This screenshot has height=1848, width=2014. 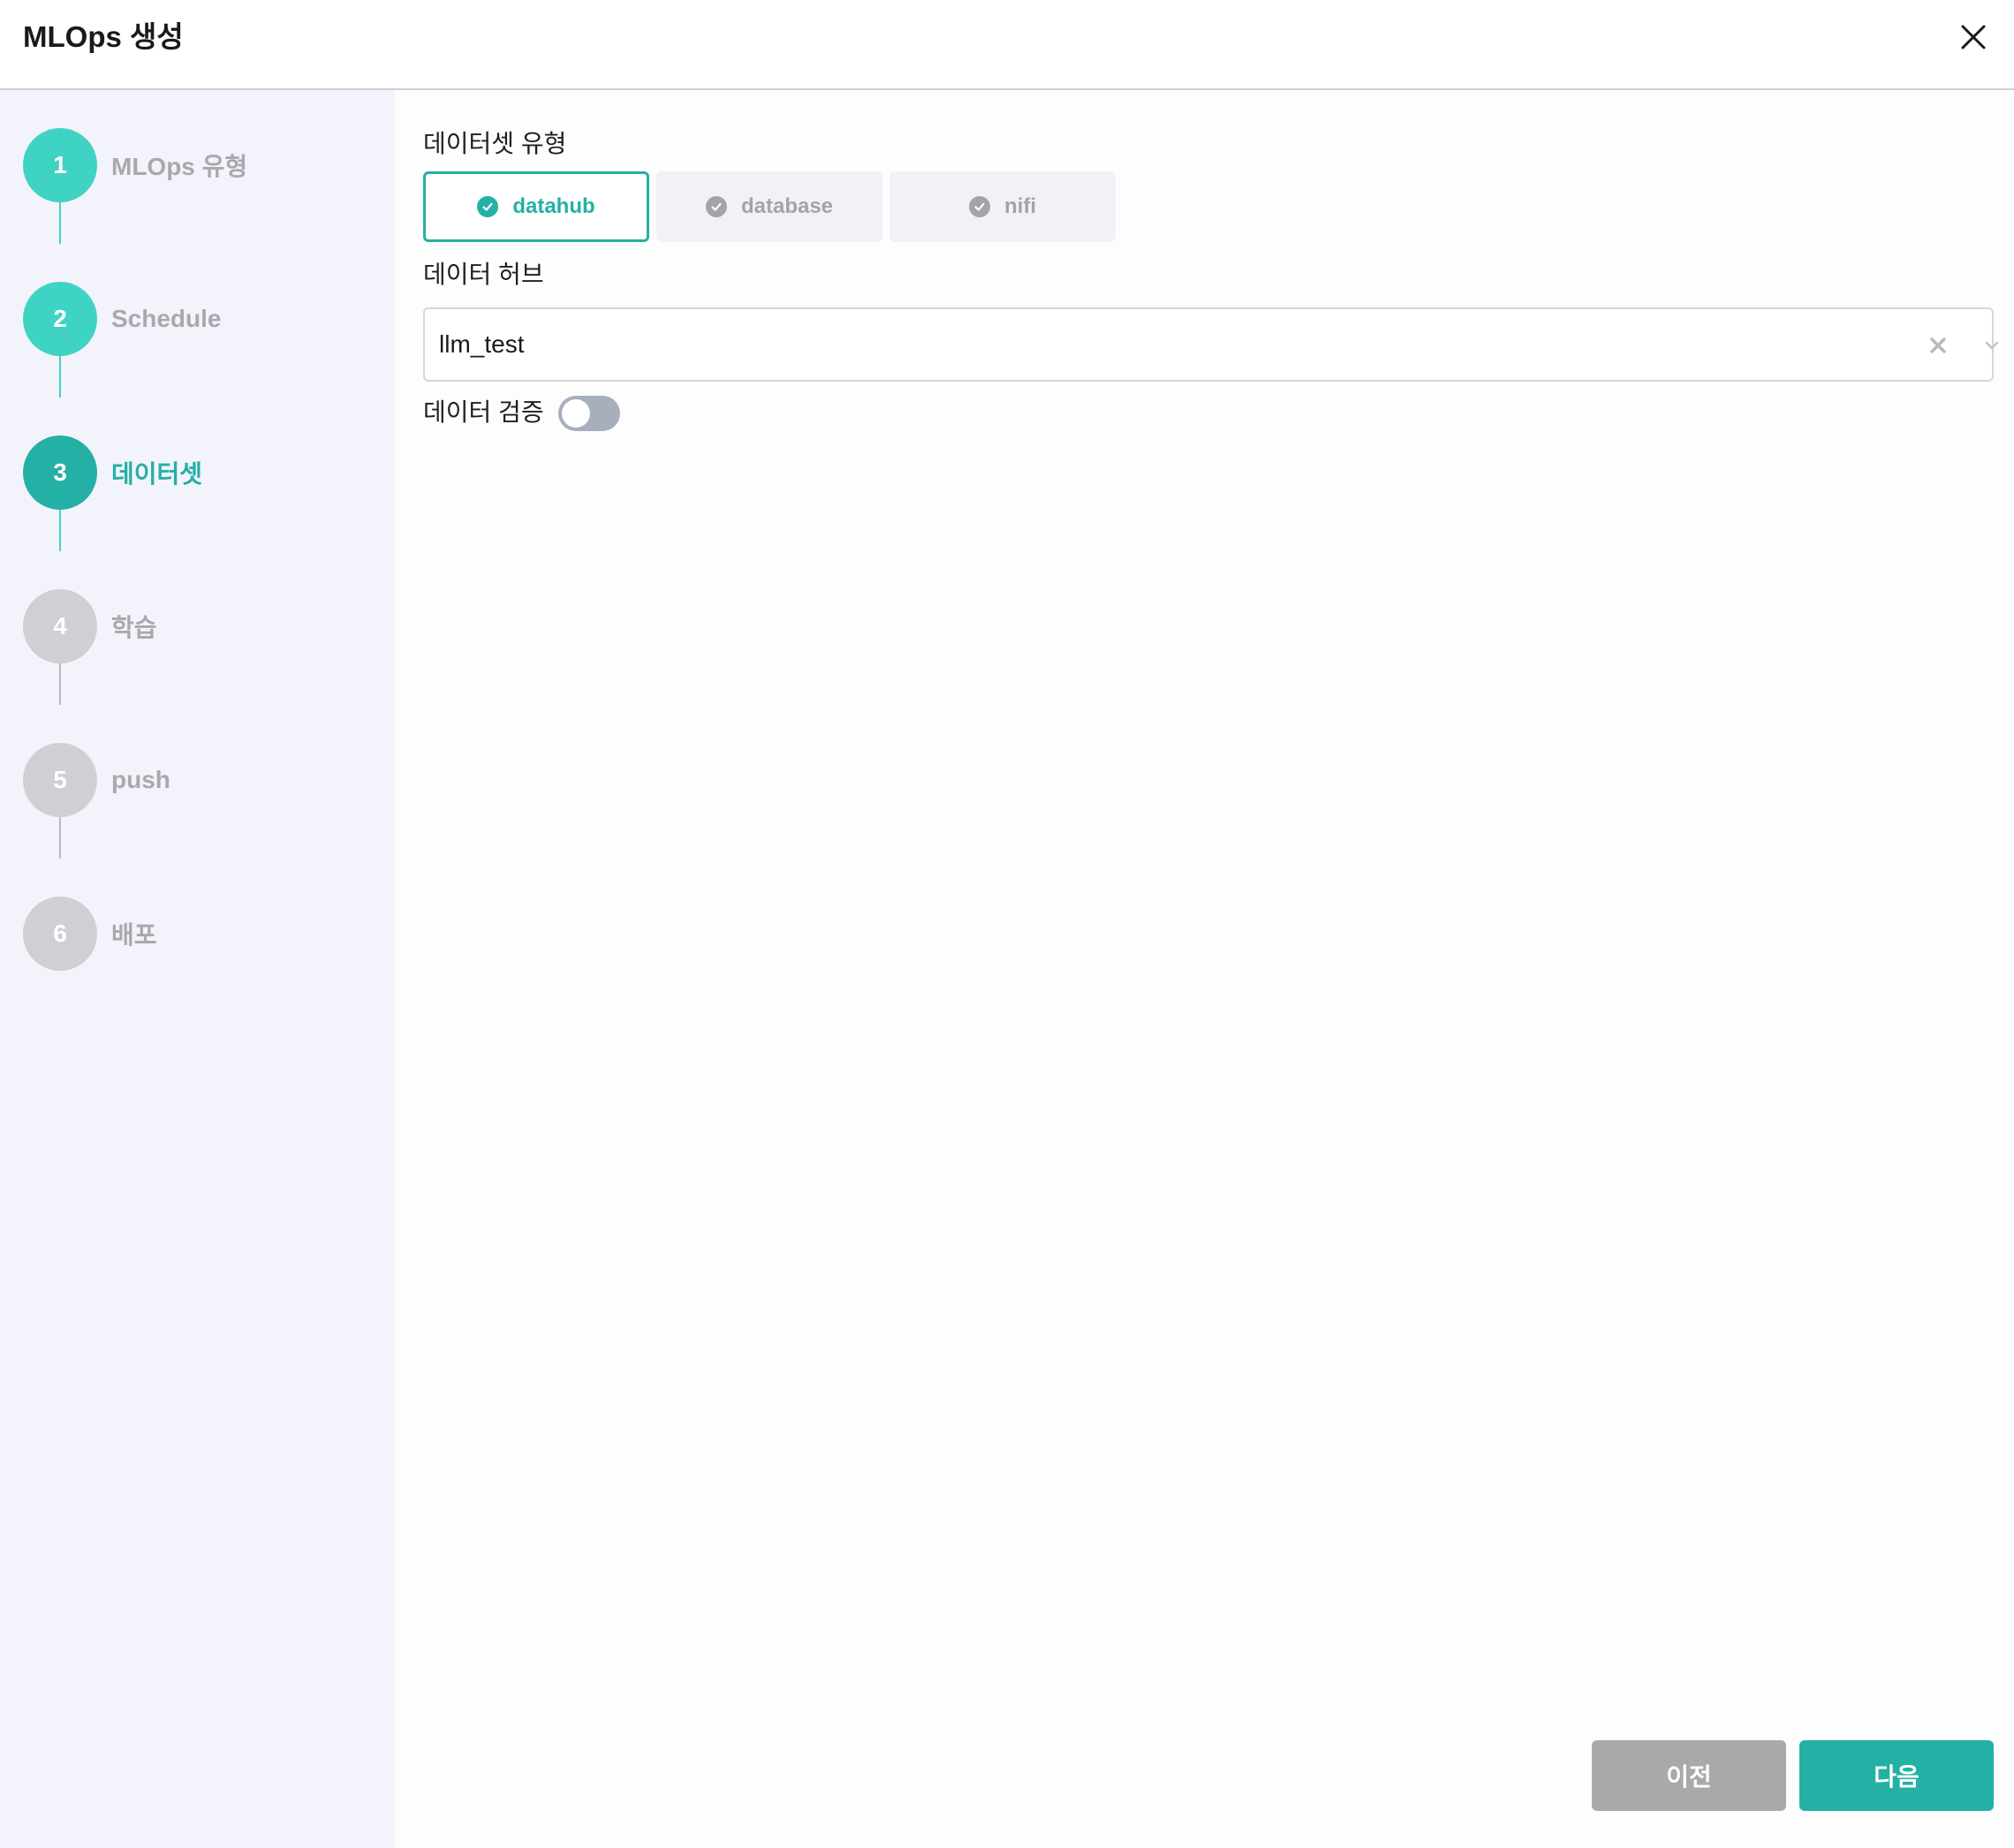 What do you see at coordinates (60, 626) in the screenshot?
I see `step-number: 4` at bounding box center [60, 626].